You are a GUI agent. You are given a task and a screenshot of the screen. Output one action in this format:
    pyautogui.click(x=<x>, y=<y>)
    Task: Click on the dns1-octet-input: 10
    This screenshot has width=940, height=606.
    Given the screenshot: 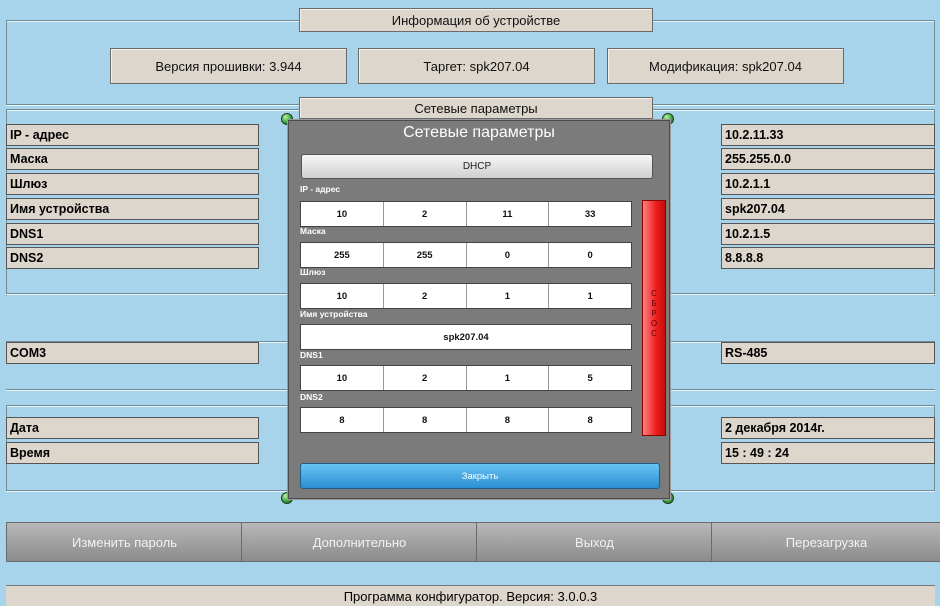 What is the action you would take?
    pyautogui.click(x=342, y=378)
    